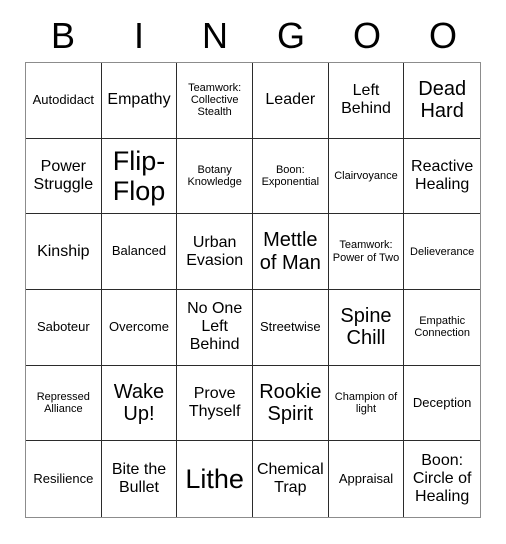 Image resolution: width=506 pixels, height=544 pixels. I want to click on bingo-cell: Reactive Healing, so click(442, 177).